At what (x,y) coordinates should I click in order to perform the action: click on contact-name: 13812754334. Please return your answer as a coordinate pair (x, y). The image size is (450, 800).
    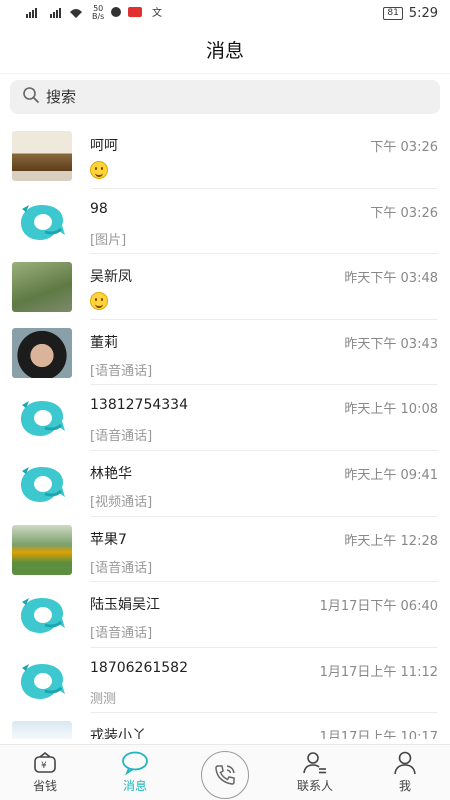
    Looking at the image, I should click on (139, 405).